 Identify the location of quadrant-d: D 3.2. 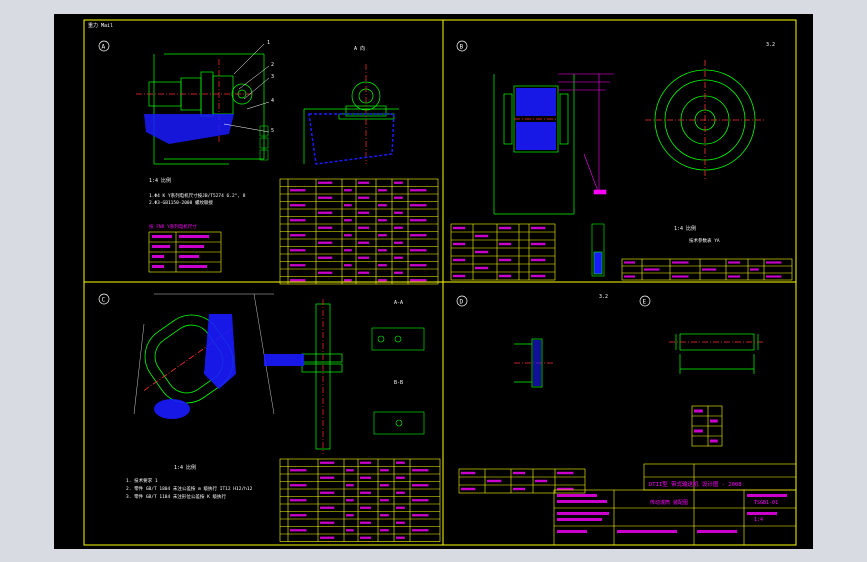
(532, 341).